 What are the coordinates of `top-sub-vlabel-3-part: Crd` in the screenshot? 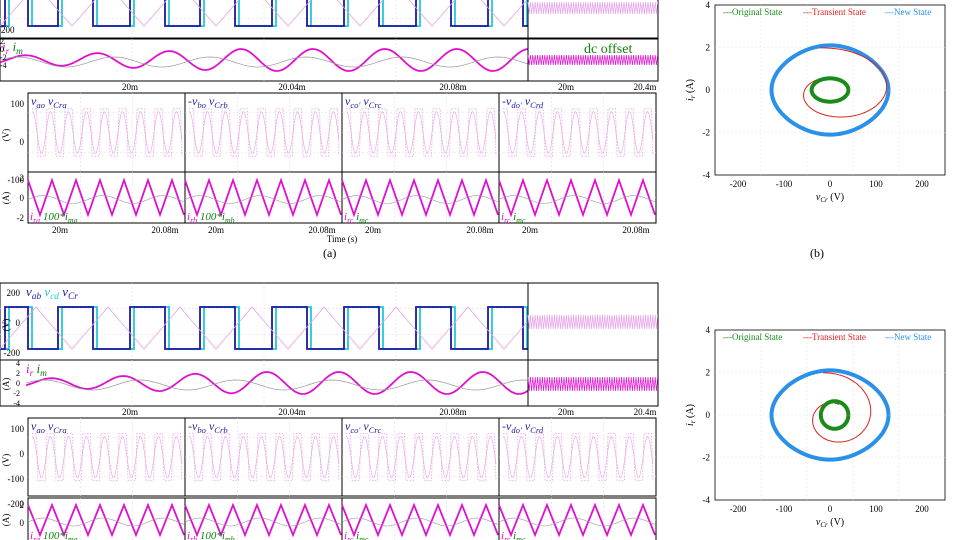 It's located at (537, 105).